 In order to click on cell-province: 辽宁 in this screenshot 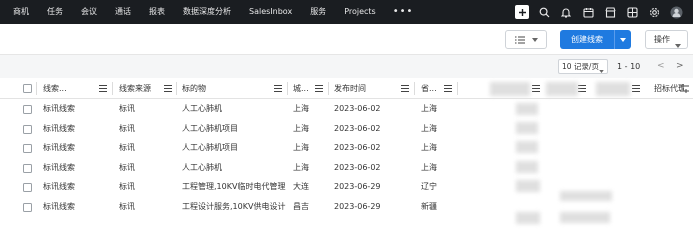, I will do `click(429, 186)`.